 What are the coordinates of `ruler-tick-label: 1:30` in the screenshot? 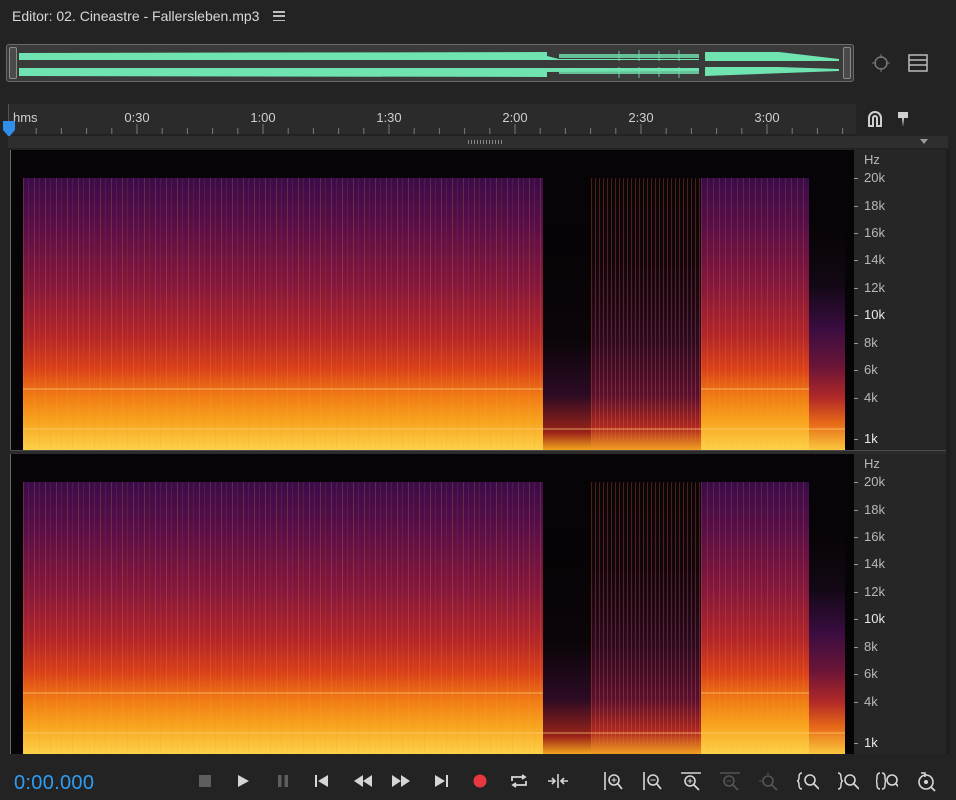 It's located at (389, 117).